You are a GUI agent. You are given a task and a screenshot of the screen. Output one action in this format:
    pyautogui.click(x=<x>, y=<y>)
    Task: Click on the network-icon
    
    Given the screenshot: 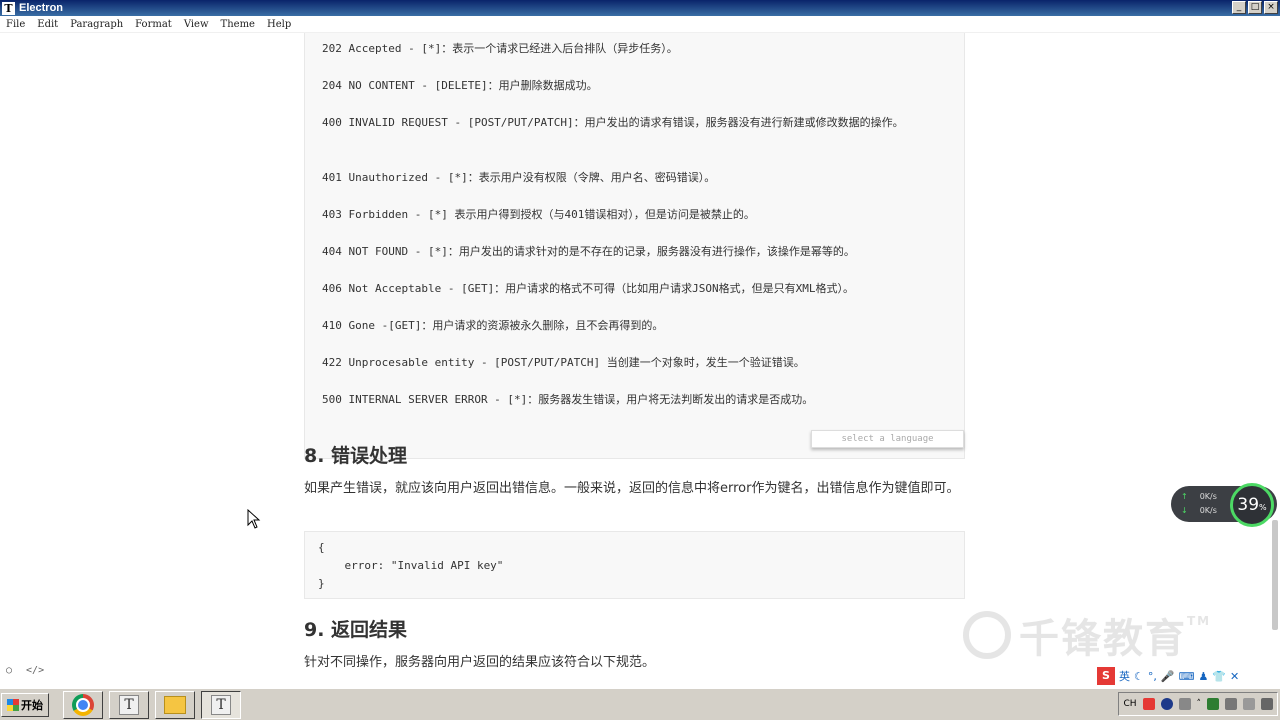 What is the action you would take?
    pyautogui.click(x=1249, y=704)
    